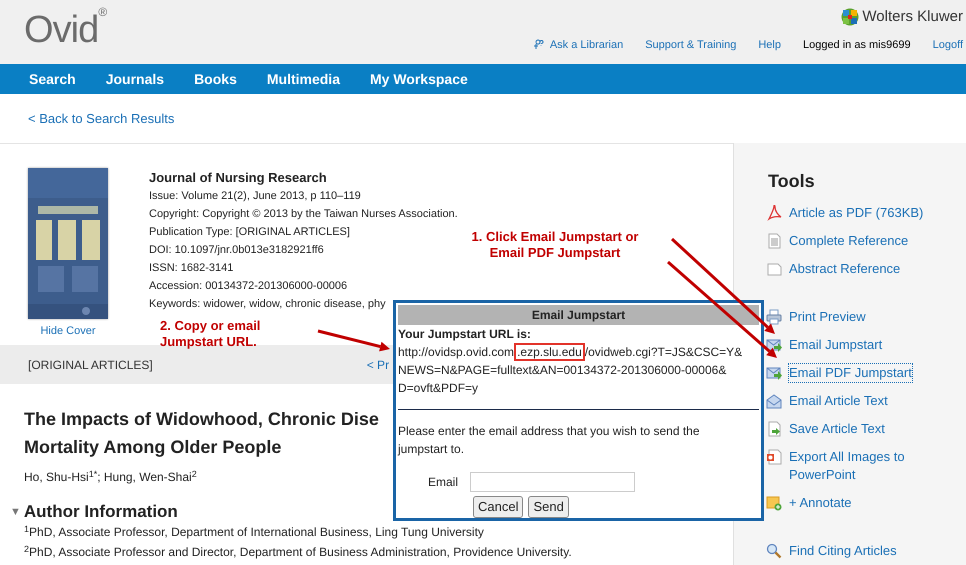 Image resolution: width=966 pixels, height=565 pixels. What do you see at coordinates (548, 507) in the screenshot?
I see `dialog-button: Send` at bounding box center [548, 507].